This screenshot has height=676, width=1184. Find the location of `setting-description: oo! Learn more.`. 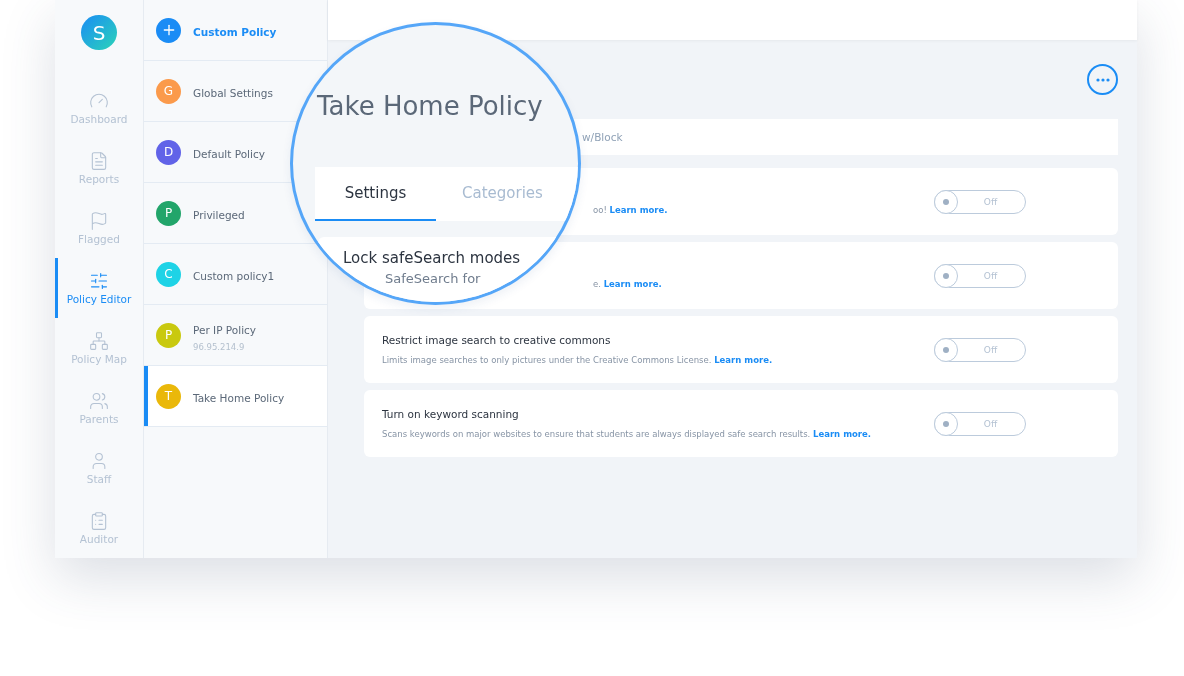

setting-description: oo! Learn more. is located at coordinates (631, 209).